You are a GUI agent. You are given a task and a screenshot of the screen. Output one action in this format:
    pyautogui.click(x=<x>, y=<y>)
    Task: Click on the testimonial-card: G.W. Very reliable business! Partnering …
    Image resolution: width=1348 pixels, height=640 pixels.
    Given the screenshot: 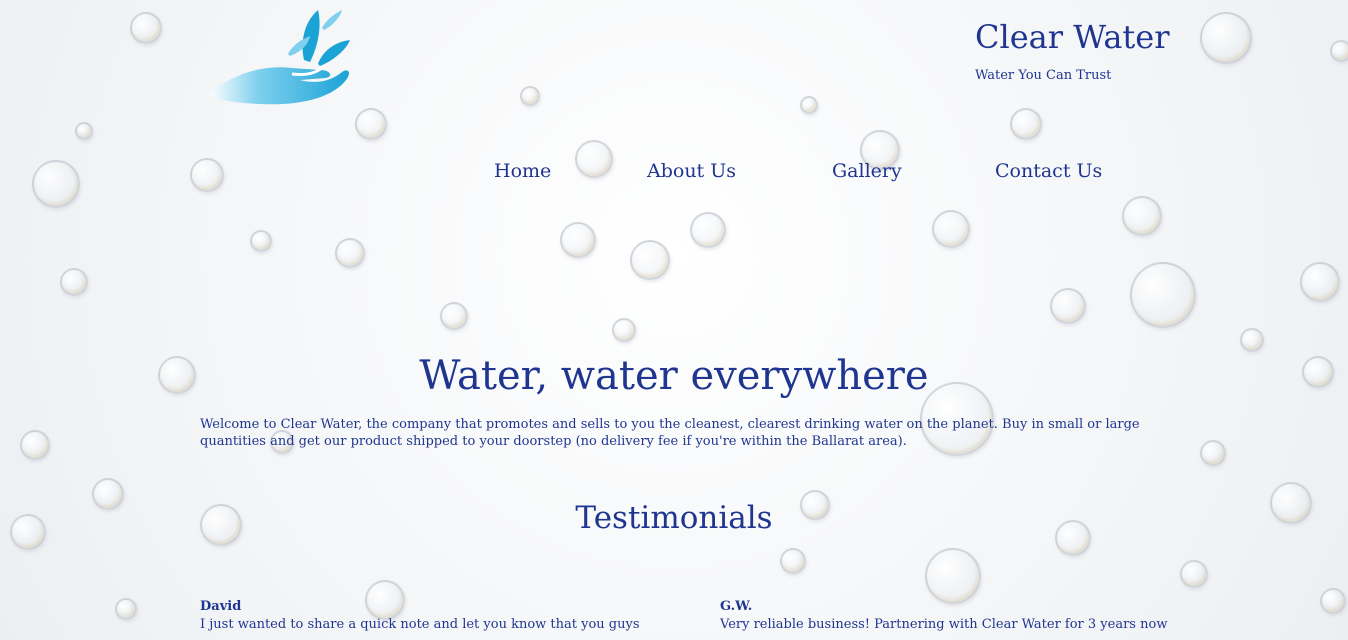 What is the action you would take?
    pyautogui.click(x=944, y=616)
    